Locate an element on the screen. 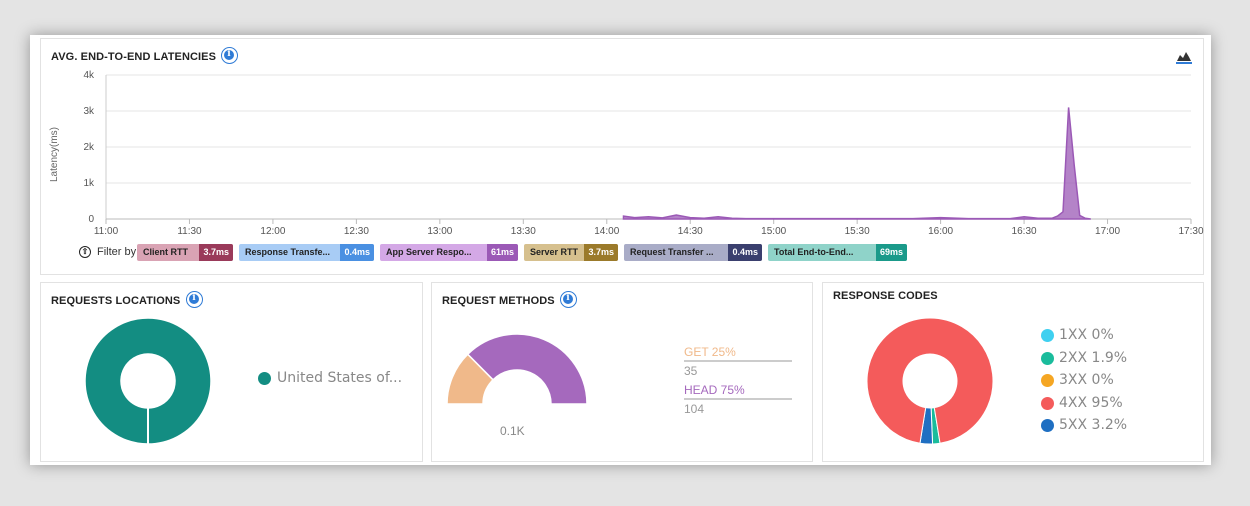 The image size is (1250, 506). filter-chip: Total End-to-End... 69ms is located at coordinates (837, 252).